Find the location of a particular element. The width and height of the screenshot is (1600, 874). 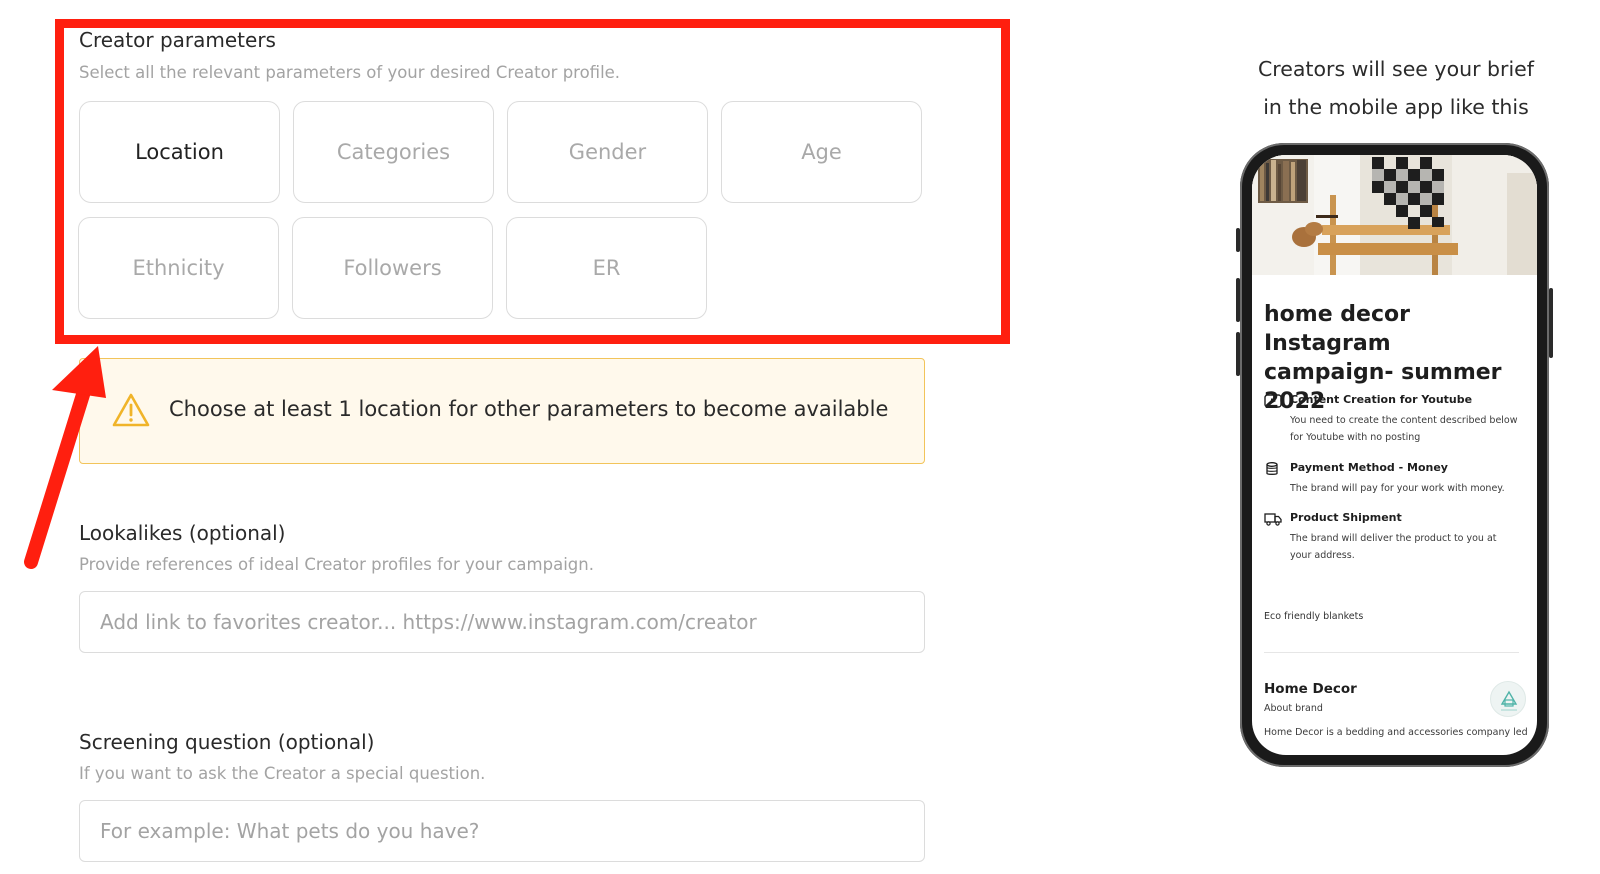

brand-name: Home Decor is located at coordinates (1310, 689).